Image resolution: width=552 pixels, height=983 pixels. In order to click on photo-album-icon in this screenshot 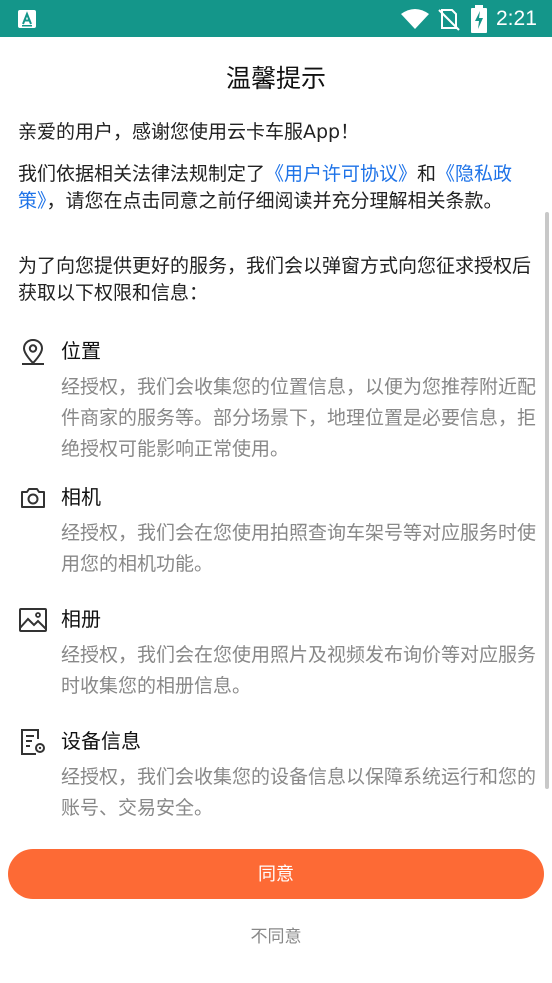, I will do `click(33, 620)`.